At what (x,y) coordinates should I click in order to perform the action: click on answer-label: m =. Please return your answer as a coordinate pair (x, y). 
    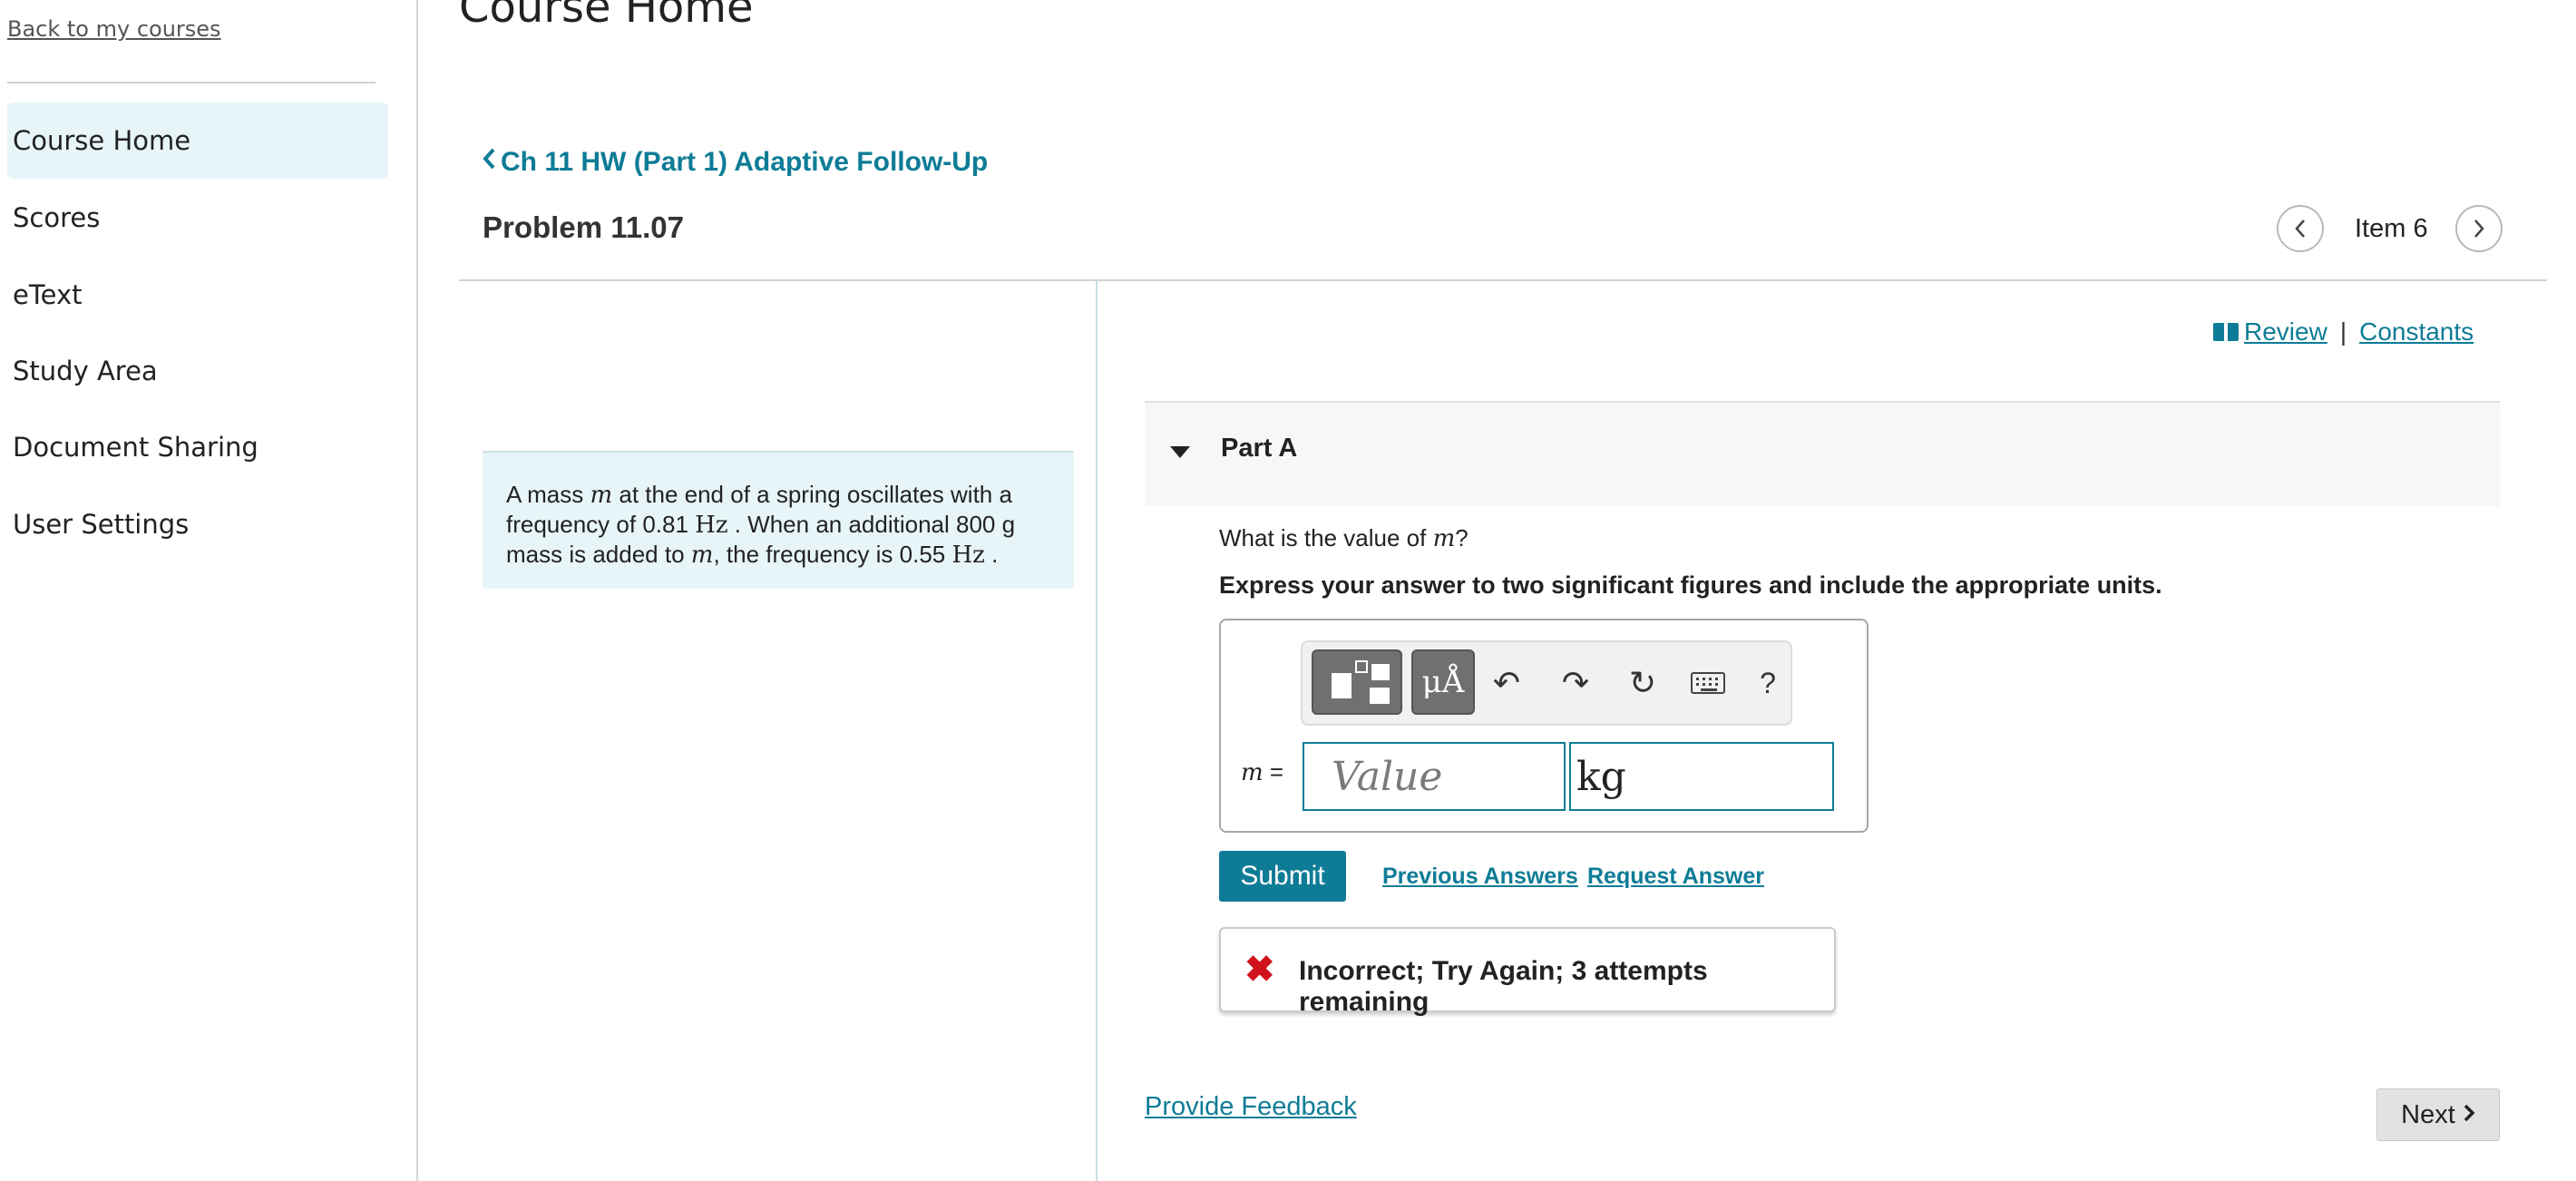
    Looking at the image, I should click on (1262, 772).